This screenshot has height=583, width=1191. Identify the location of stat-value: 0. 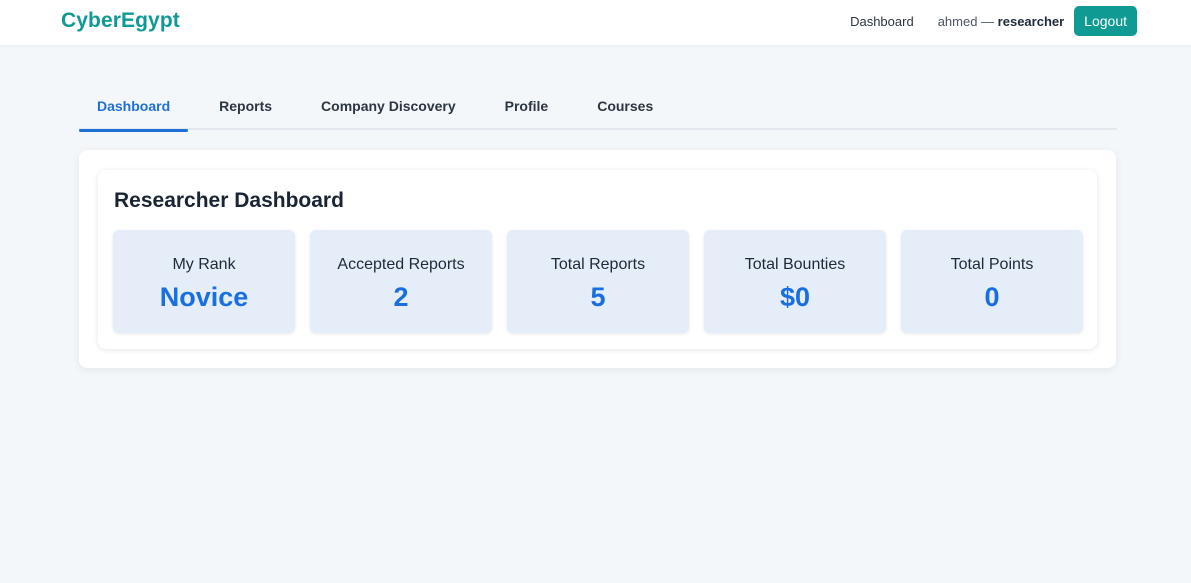
(992, 297).